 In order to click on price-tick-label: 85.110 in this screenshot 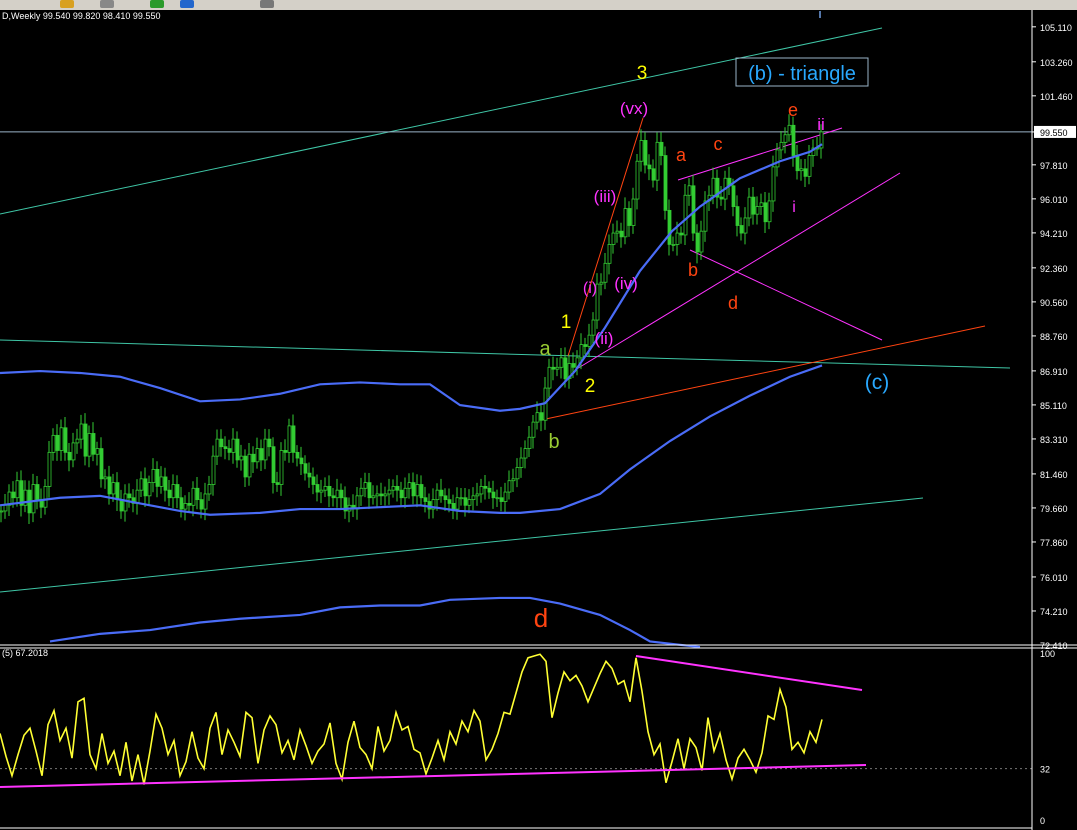, I will do `click(1053, 406)`.